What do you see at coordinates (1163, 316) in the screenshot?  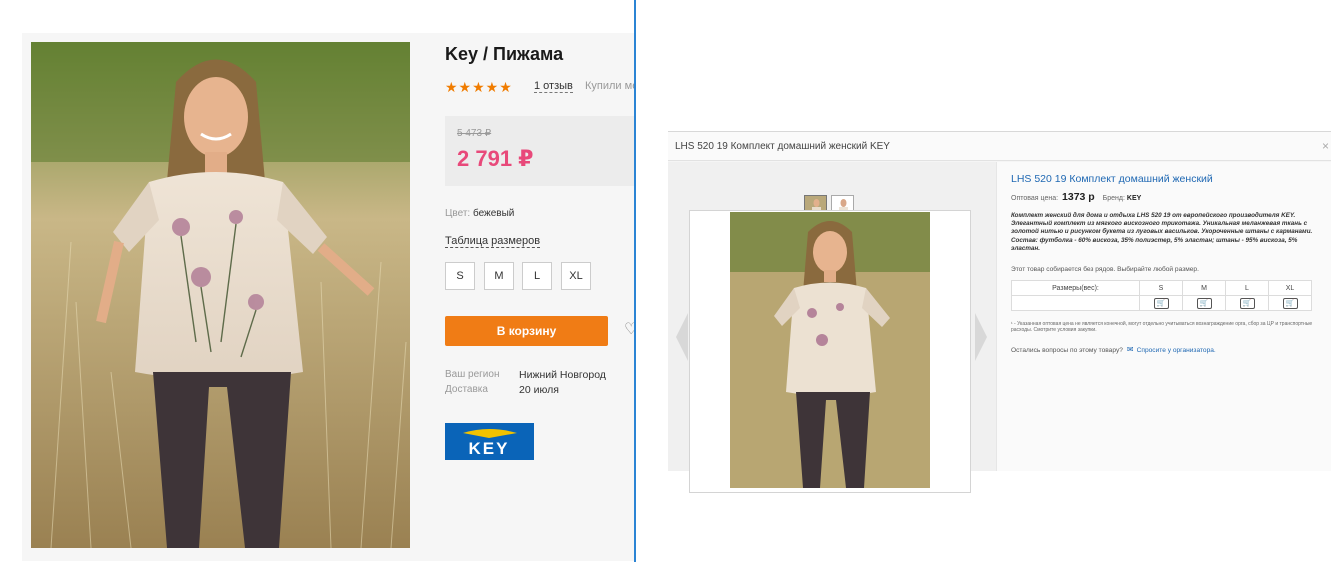 I see `modal-details` at bounding box center [1163, 316].